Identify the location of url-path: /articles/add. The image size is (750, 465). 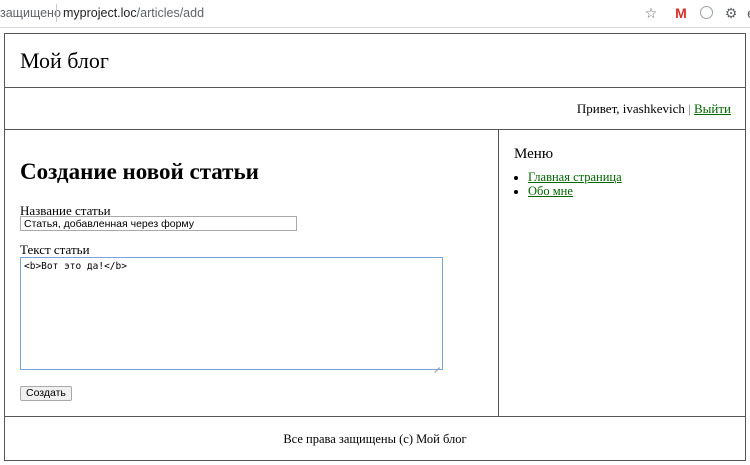
(170, 13).